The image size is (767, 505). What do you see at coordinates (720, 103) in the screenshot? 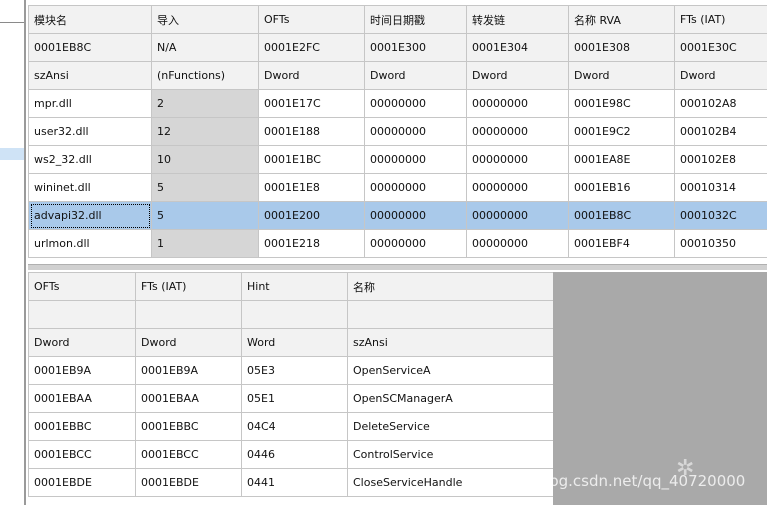
I see `table-cell: 000102A8` at bounding box center [720, 103].